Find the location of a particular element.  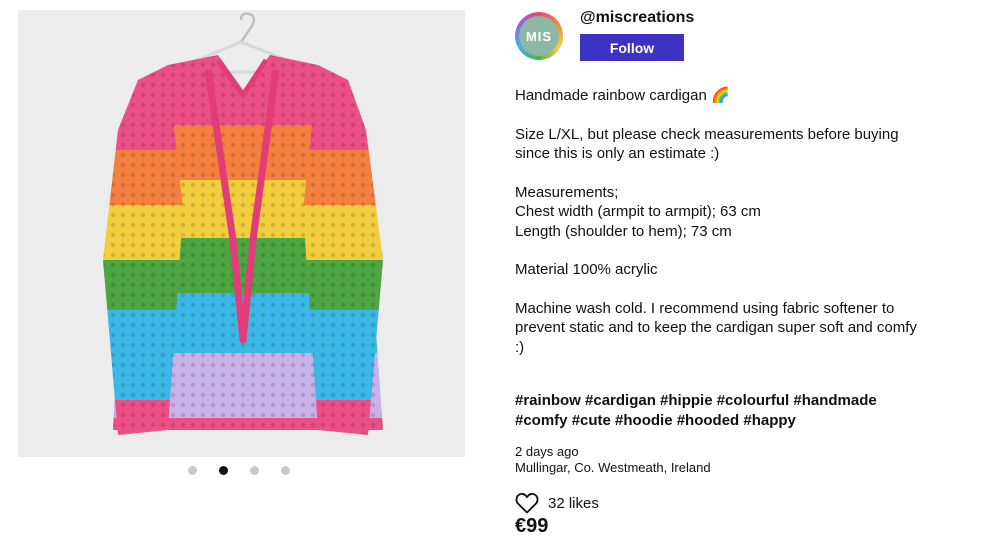

material-text: Material 100% acrylic is located at coordinates (586, 269).